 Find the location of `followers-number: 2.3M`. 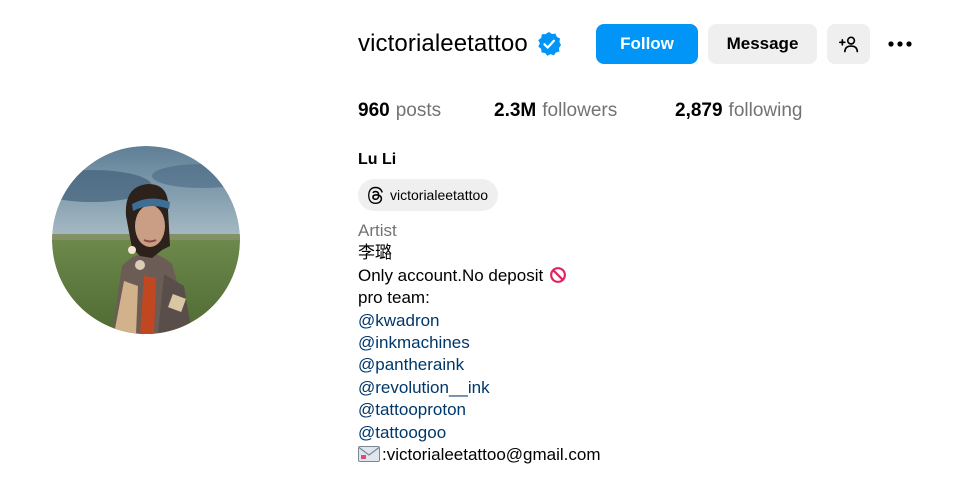

followers-number: 2.3M is located at coordinates (515, 110).